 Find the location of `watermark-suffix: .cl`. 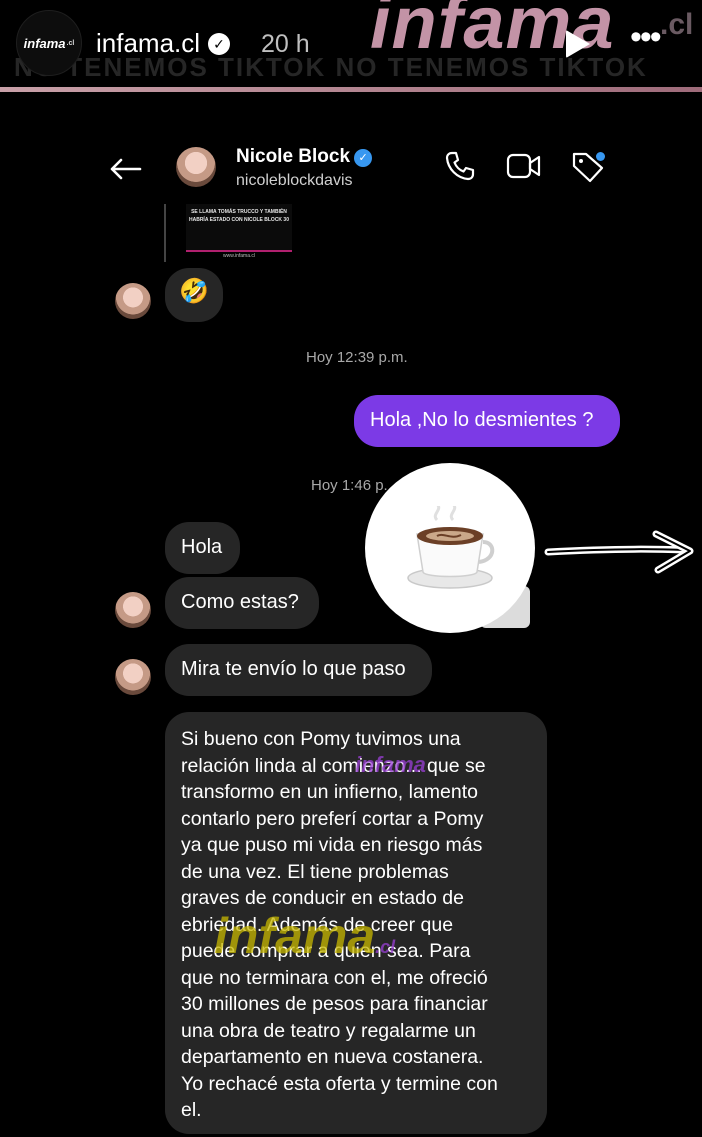

watermark-suffix: .cl is located at coordinates (385, 947).